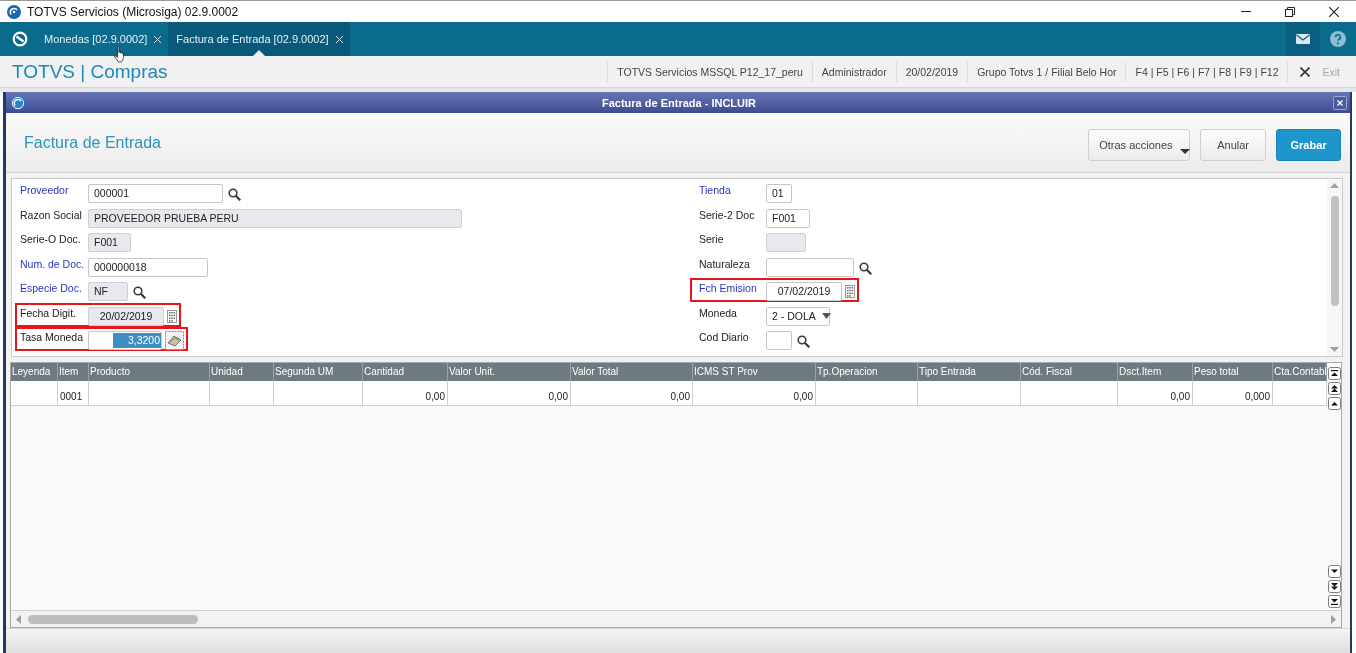 This screenshot has width=1356, height=653. I want to click on field-label: Moneda, so click(718, 313).